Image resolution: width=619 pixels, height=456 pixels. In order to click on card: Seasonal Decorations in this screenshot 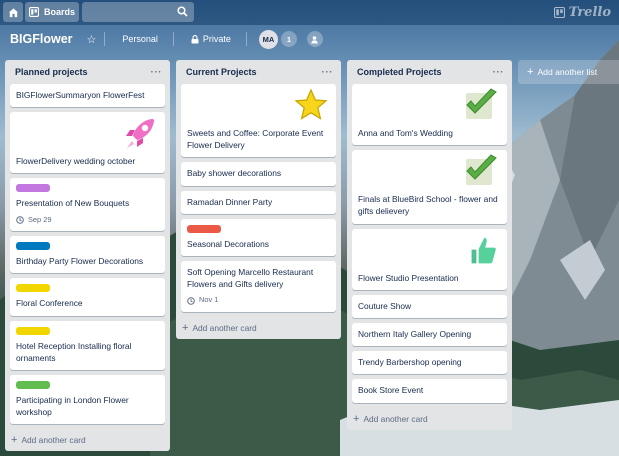, I will do `click(258, 237)`.